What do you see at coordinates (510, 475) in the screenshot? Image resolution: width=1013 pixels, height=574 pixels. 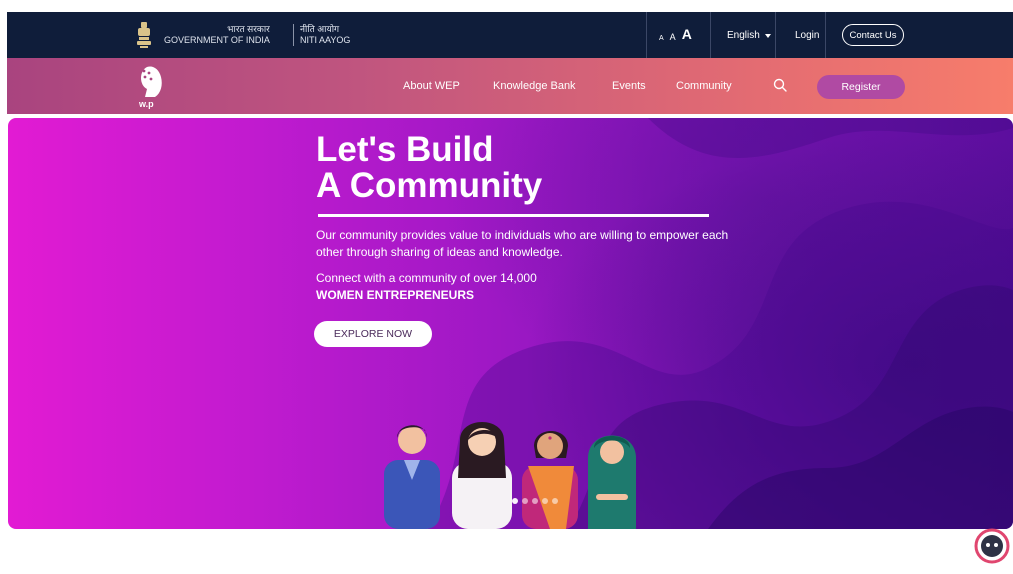 I see `women-entrepreneurs-illustration` at bounding box center [510, 475].